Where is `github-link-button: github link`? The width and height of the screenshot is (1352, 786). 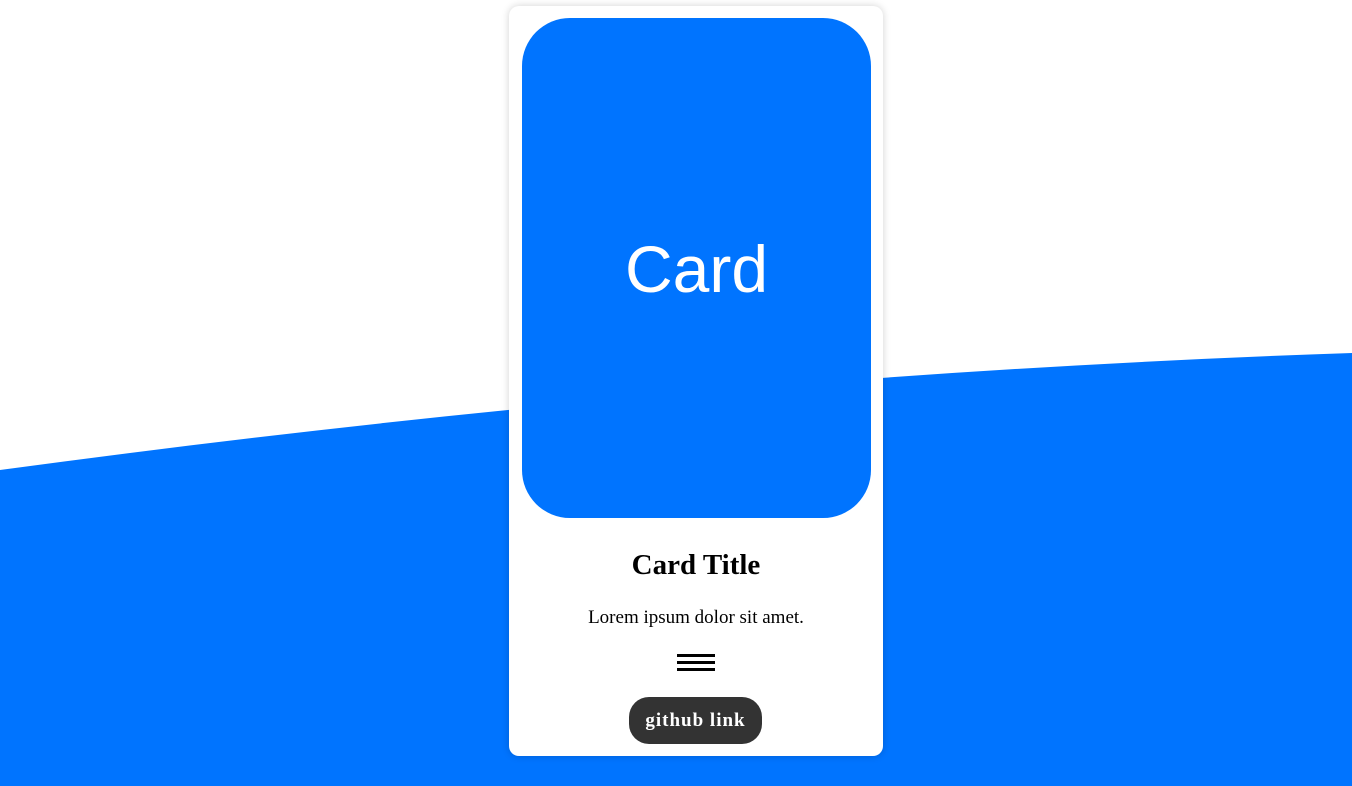
github-link-button: github link is located at coordinates (695, 720).